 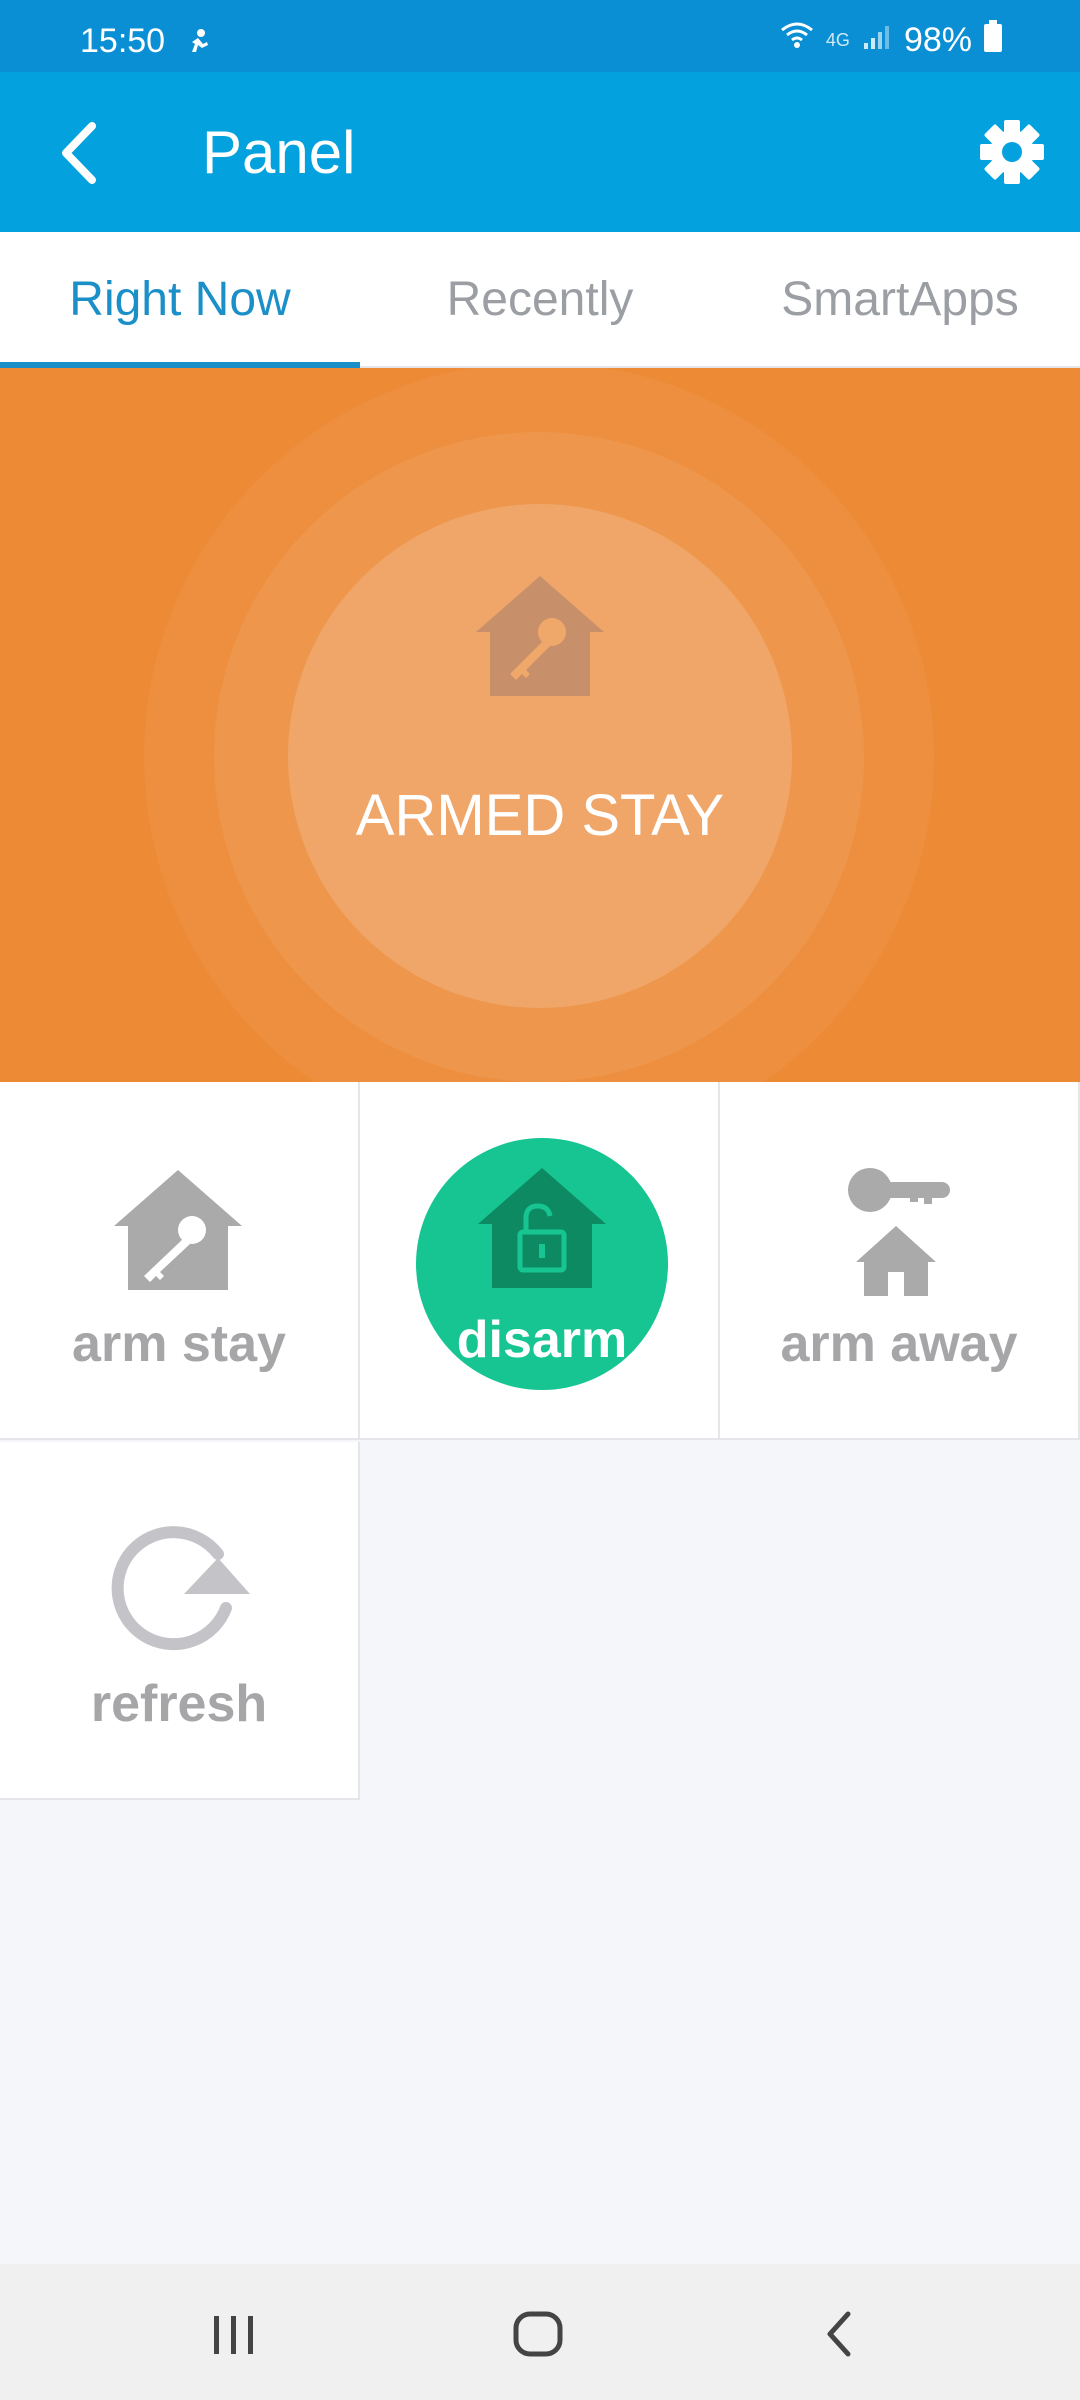 I want to click on status-time: 15:50, so click(x=123, y=41).